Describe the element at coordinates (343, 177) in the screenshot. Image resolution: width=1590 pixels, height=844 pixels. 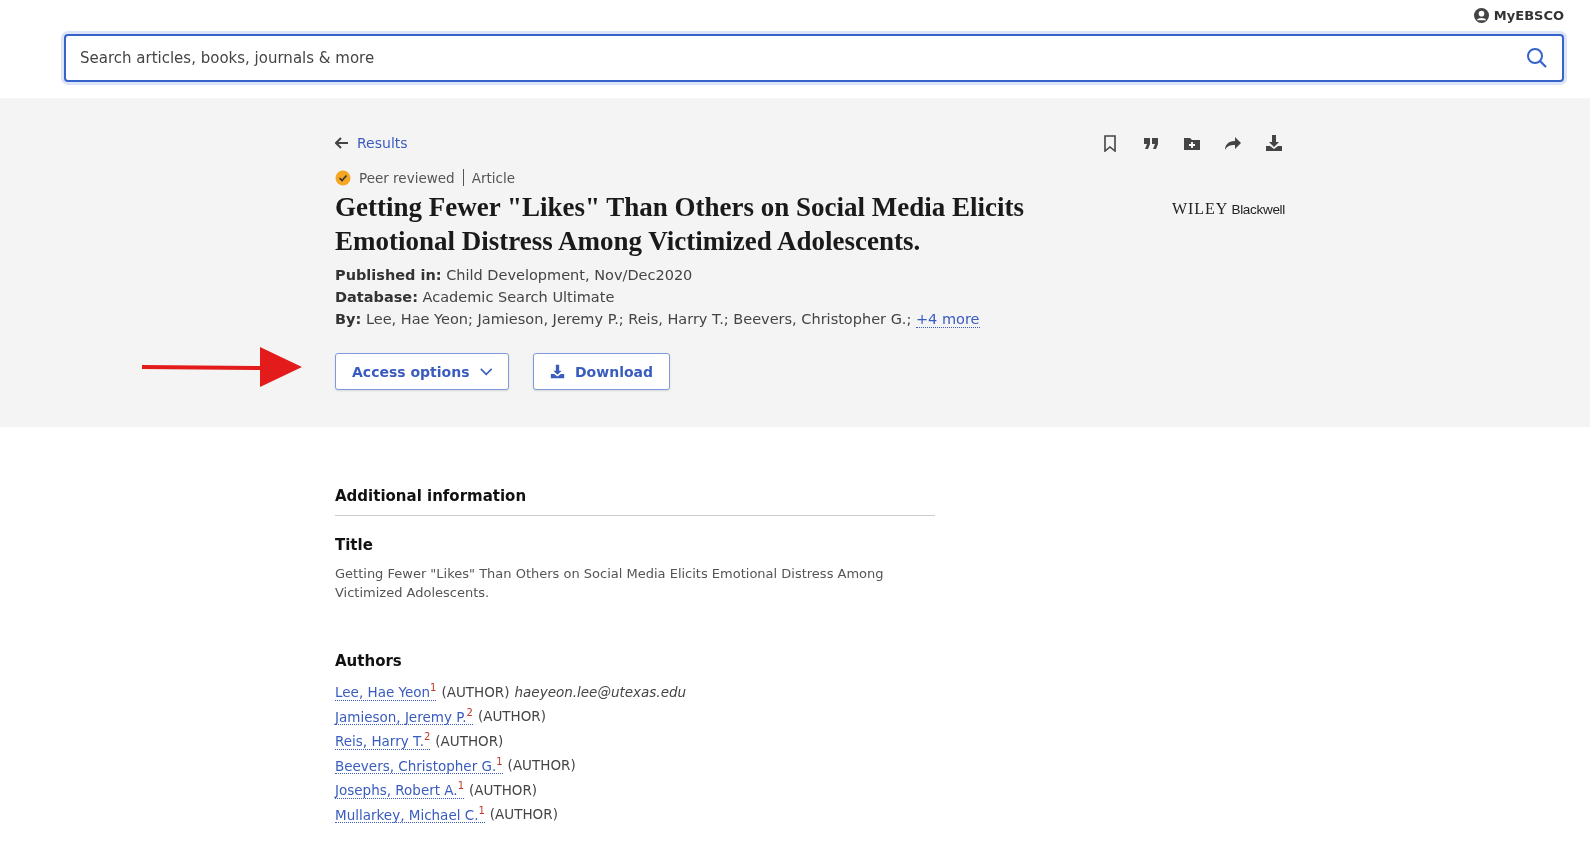
I see `verified-badge-icon` at that location.